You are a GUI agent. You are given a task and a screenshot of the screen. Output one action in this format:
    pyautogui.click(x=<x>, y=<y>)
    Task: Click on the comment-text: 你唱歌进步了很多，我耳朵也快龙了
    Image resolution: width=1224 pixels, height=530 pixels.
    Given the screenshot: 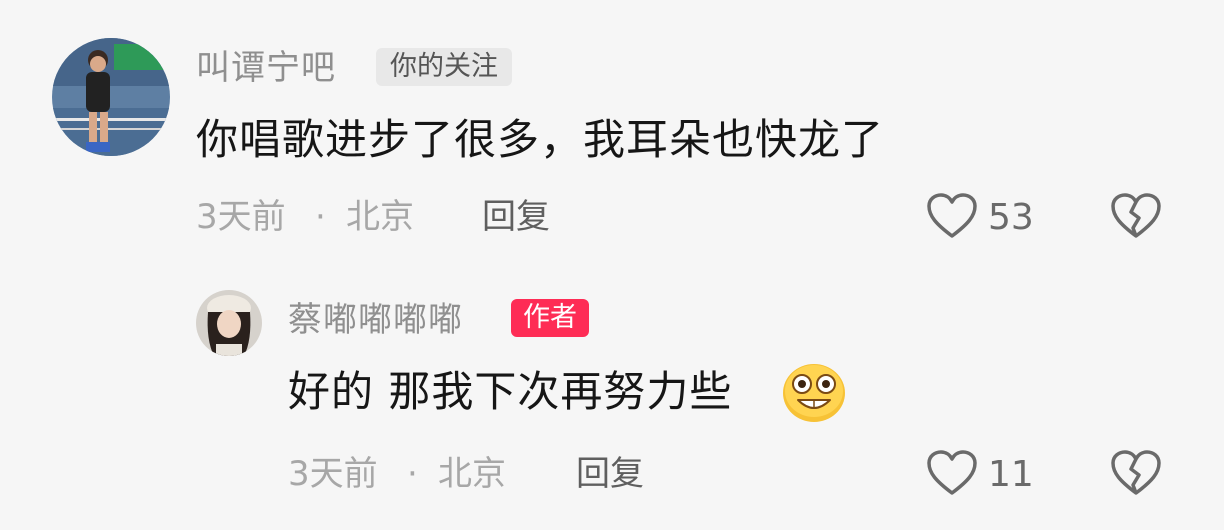 What is the action you would take?
    pyautogui.click(x=540, y=139)
    